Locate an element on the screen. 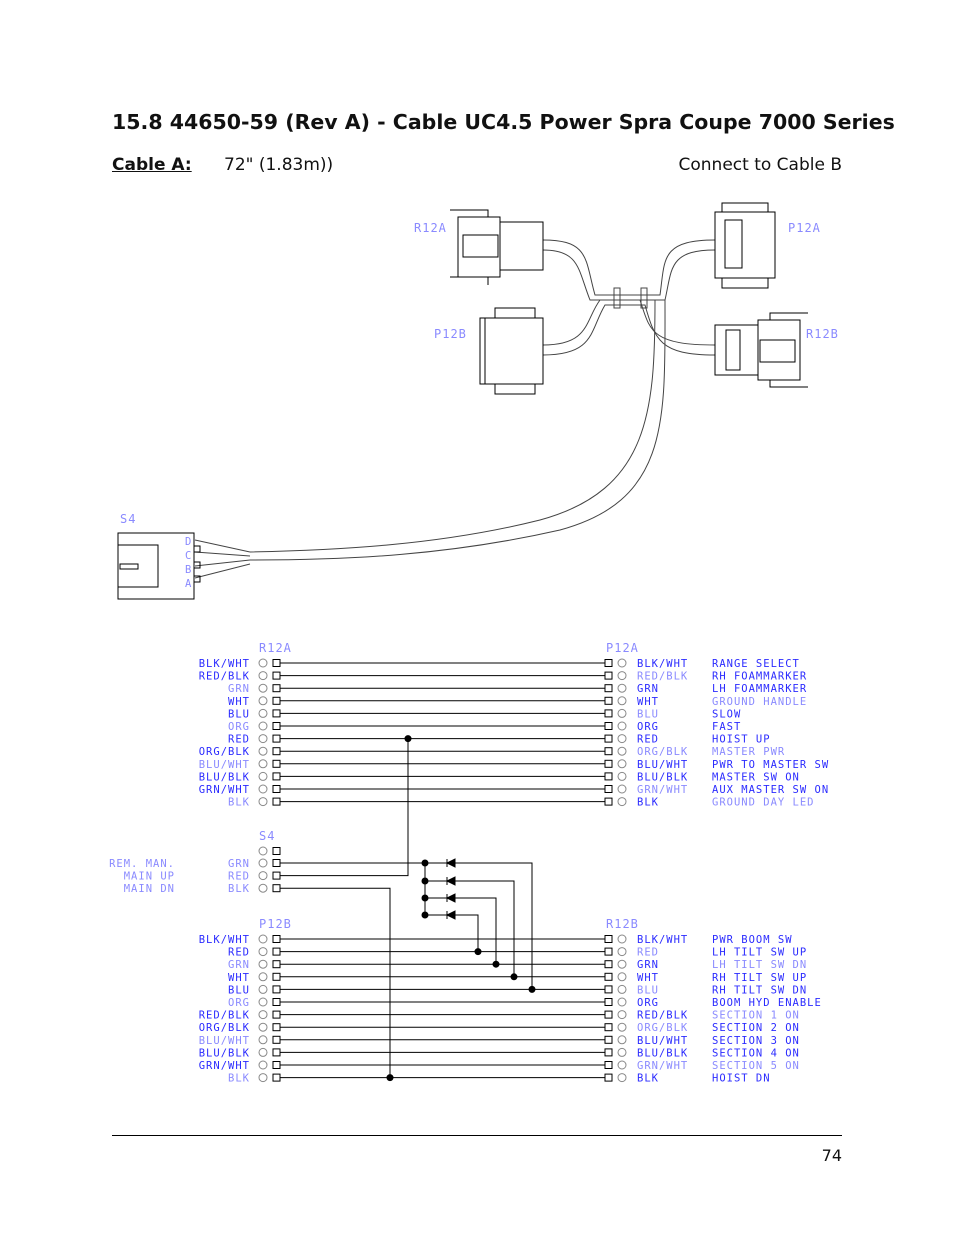 The height and width of the screenshot is (1235, 954). r12b-function: SECTION 3 ON is located at coordinates (756, 1041).